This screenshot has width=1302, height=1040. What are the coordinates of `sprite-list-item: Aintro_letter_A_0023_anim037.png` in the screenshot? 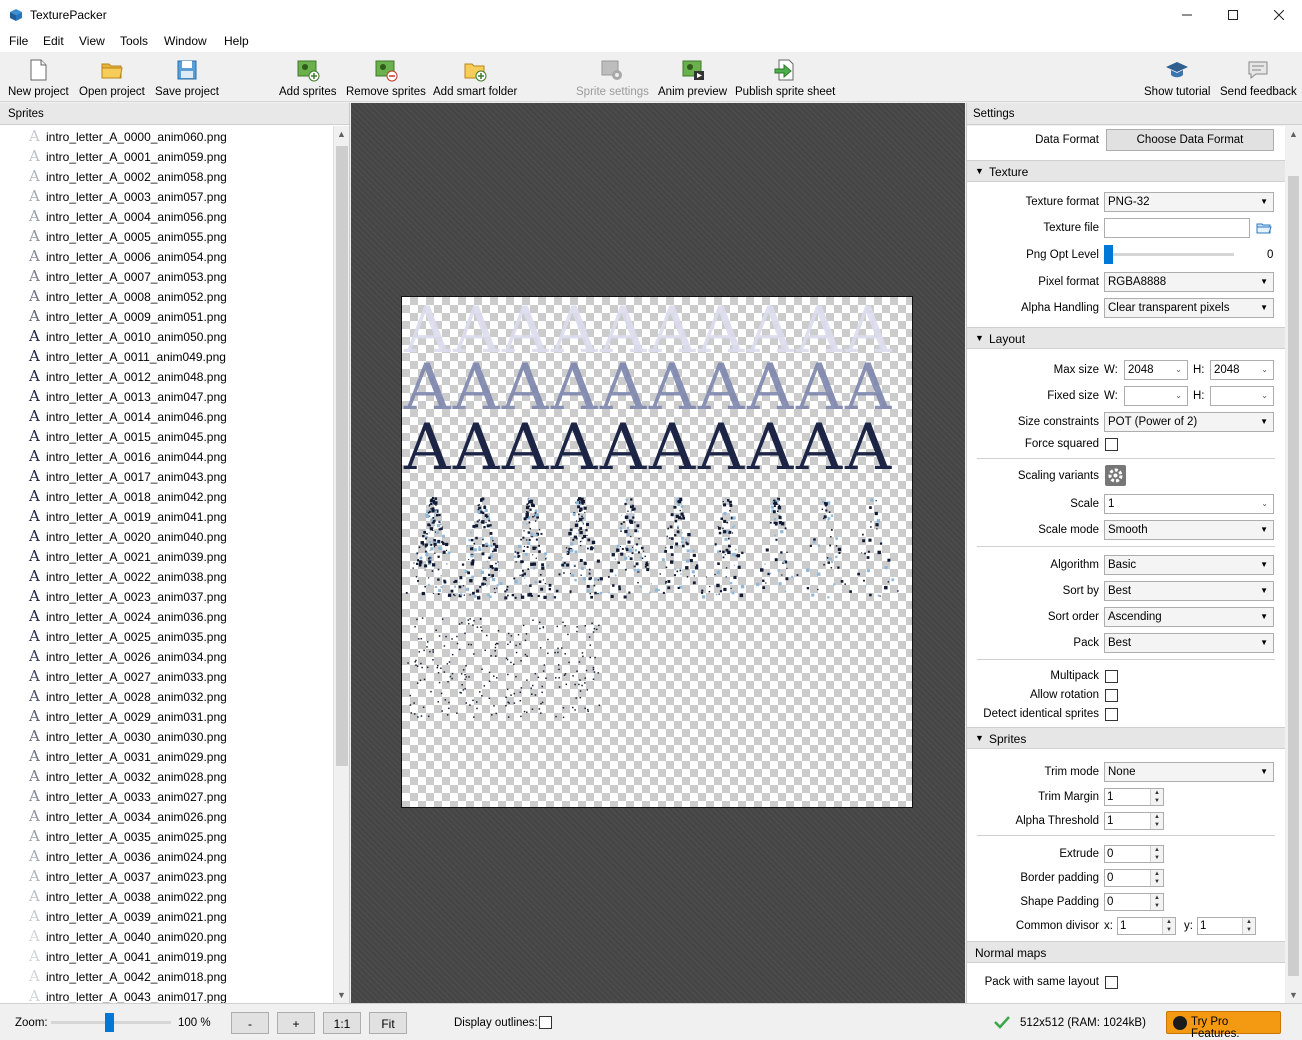 It's located at (166, 596).